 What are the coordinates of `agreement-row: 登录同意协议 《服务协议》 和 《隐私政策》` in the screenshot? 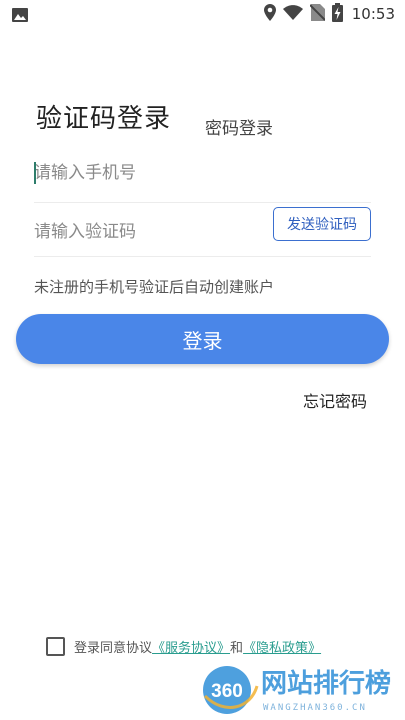 It's located at (183, 646).